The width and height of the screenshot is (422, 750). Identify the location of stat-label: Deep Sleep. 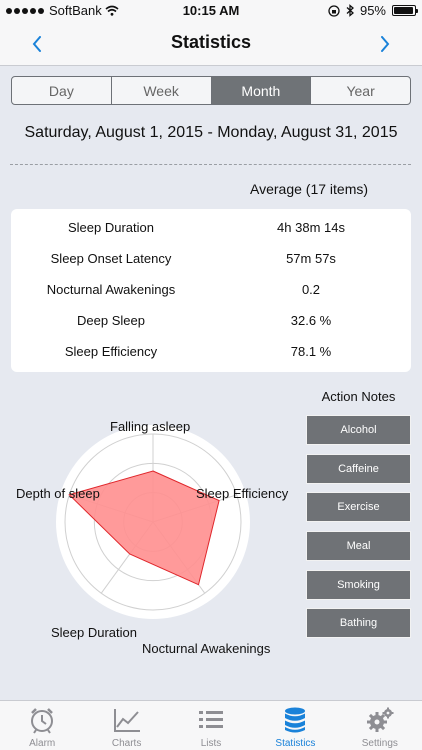
(111, 320).